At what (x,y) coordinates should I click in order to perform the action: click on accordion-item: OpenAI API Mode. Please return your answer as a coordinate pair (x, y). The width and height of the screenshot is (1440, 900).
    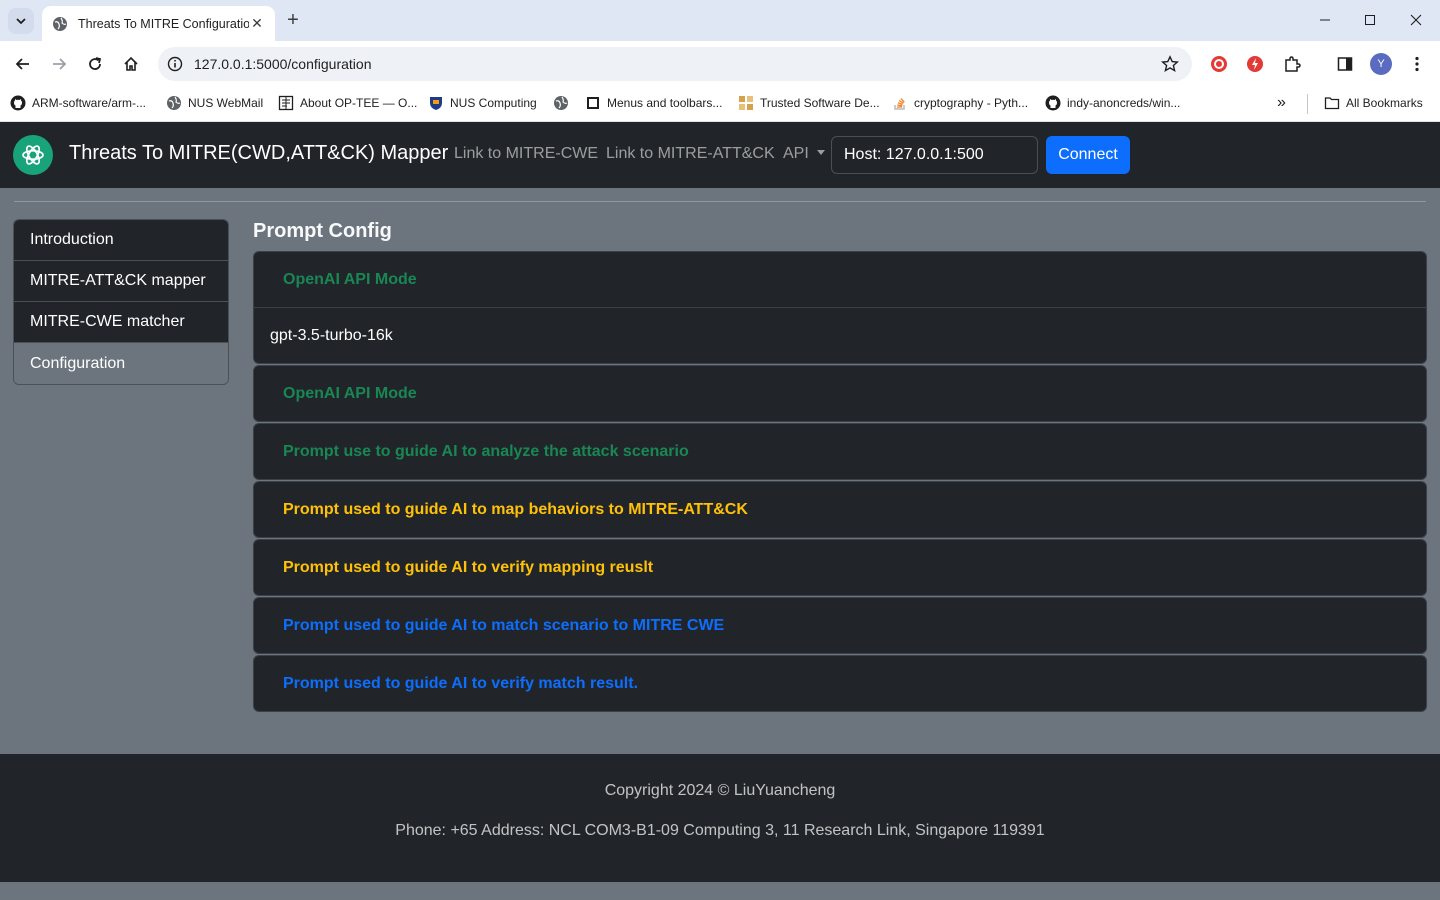
    Looking at the image, I should click on (840, 393).